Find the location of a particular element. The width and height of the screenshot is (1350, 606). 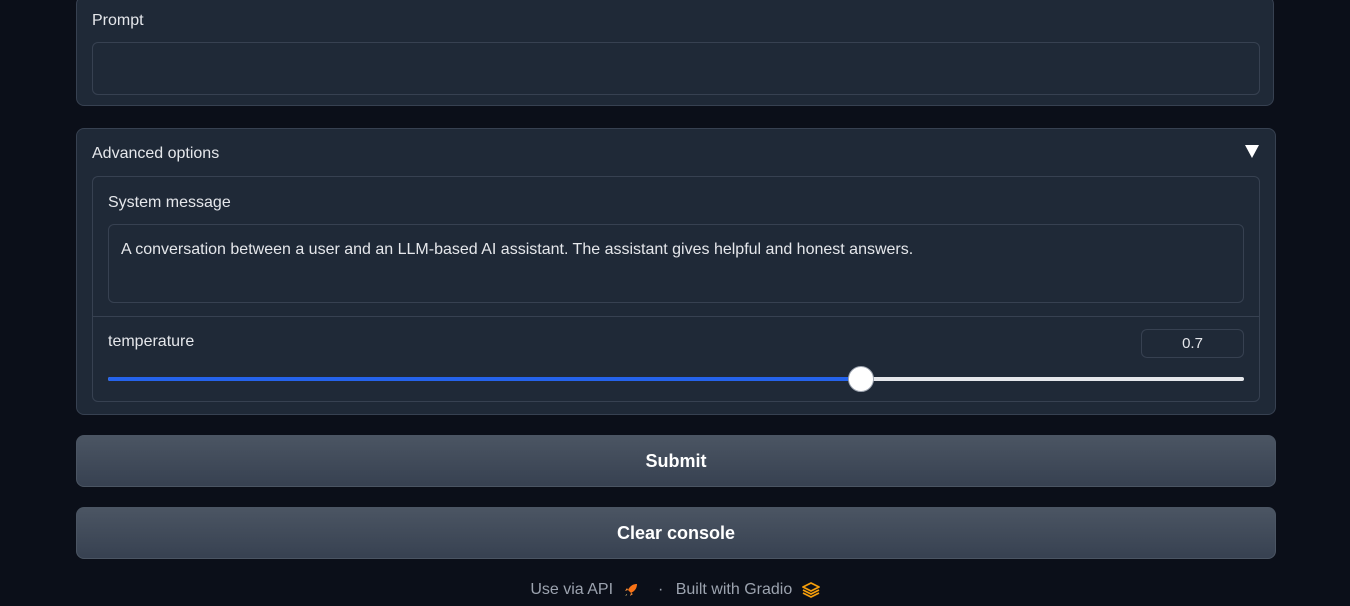

built-with-gradio-label: Built with Gradio is located at coordinates (734, 589).